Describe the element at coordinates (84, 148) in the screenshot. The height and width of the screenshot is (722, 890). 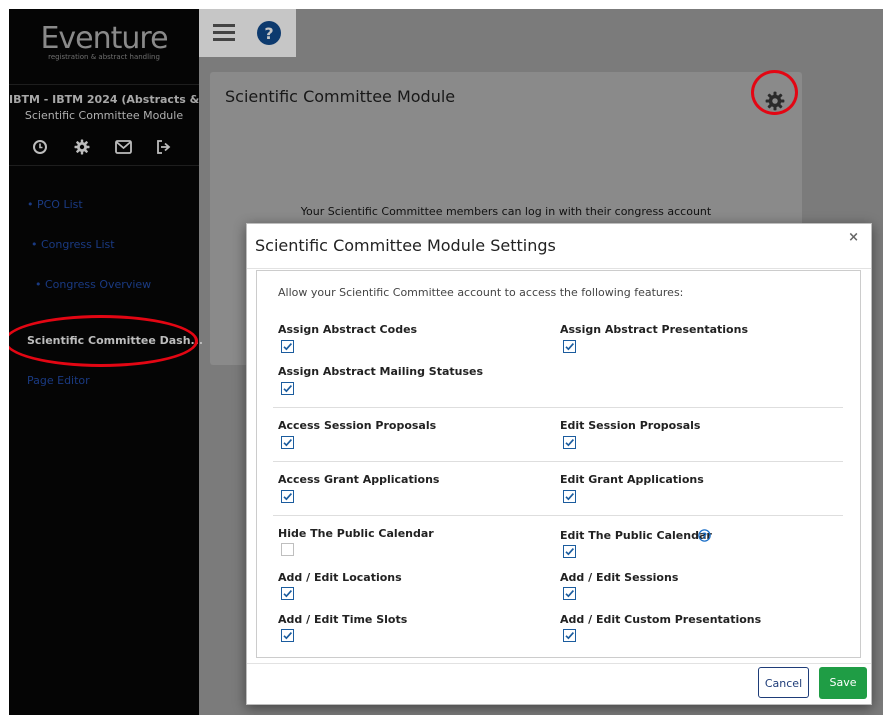
I see `gear-icon` at that location.